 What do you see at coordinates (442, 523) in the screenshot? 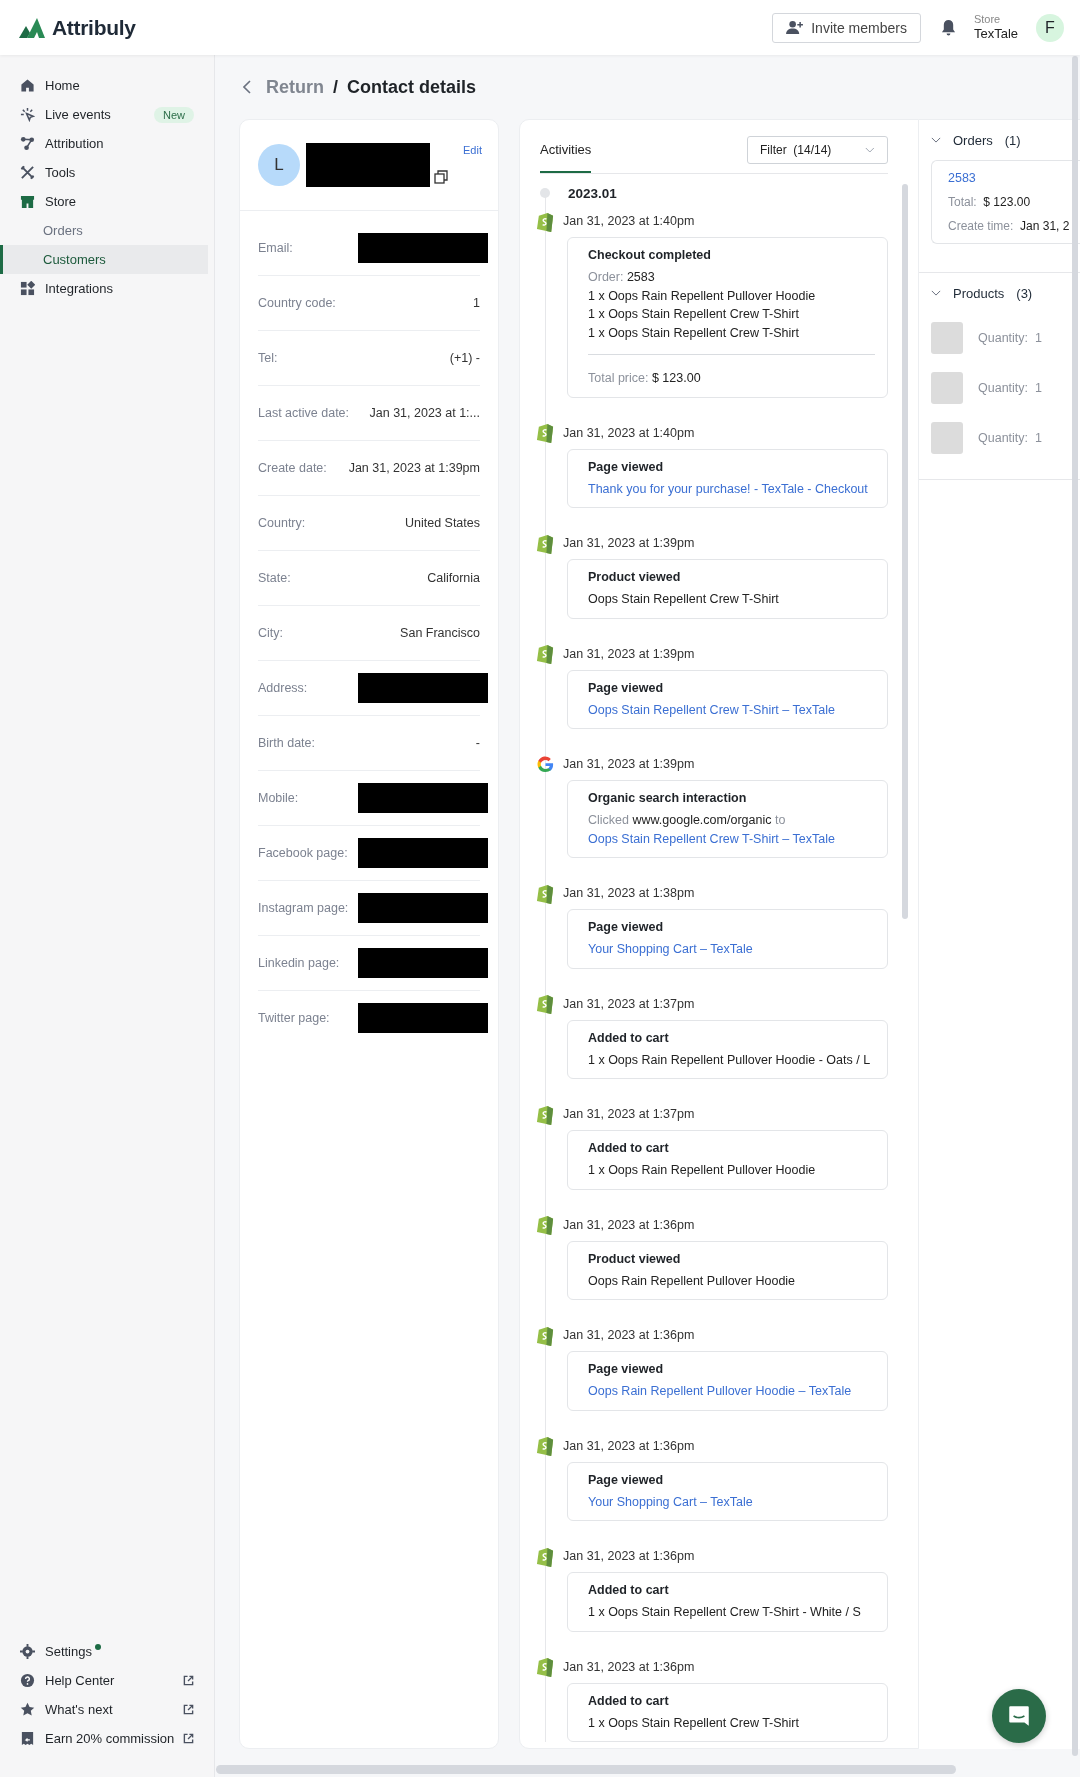
I see `field-value: United States` at bounding box center [442, 523].